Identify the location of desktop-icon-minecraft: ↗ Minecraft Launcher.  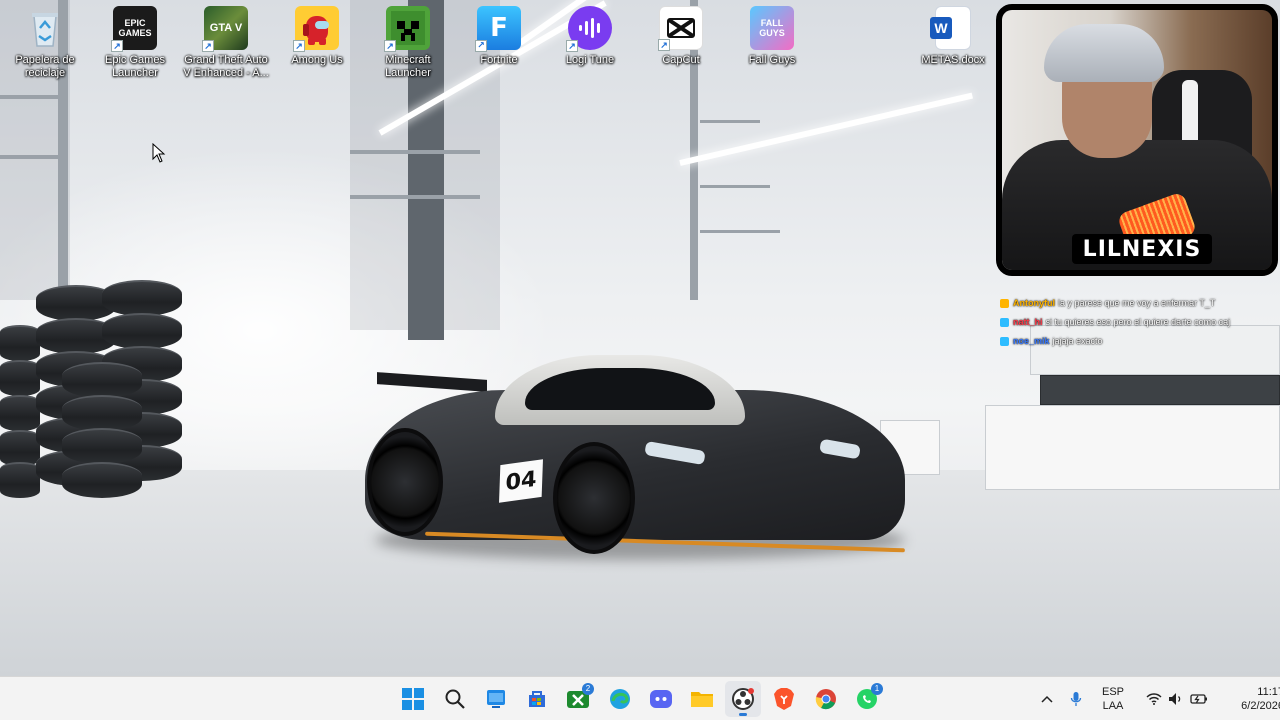
(408, 43).